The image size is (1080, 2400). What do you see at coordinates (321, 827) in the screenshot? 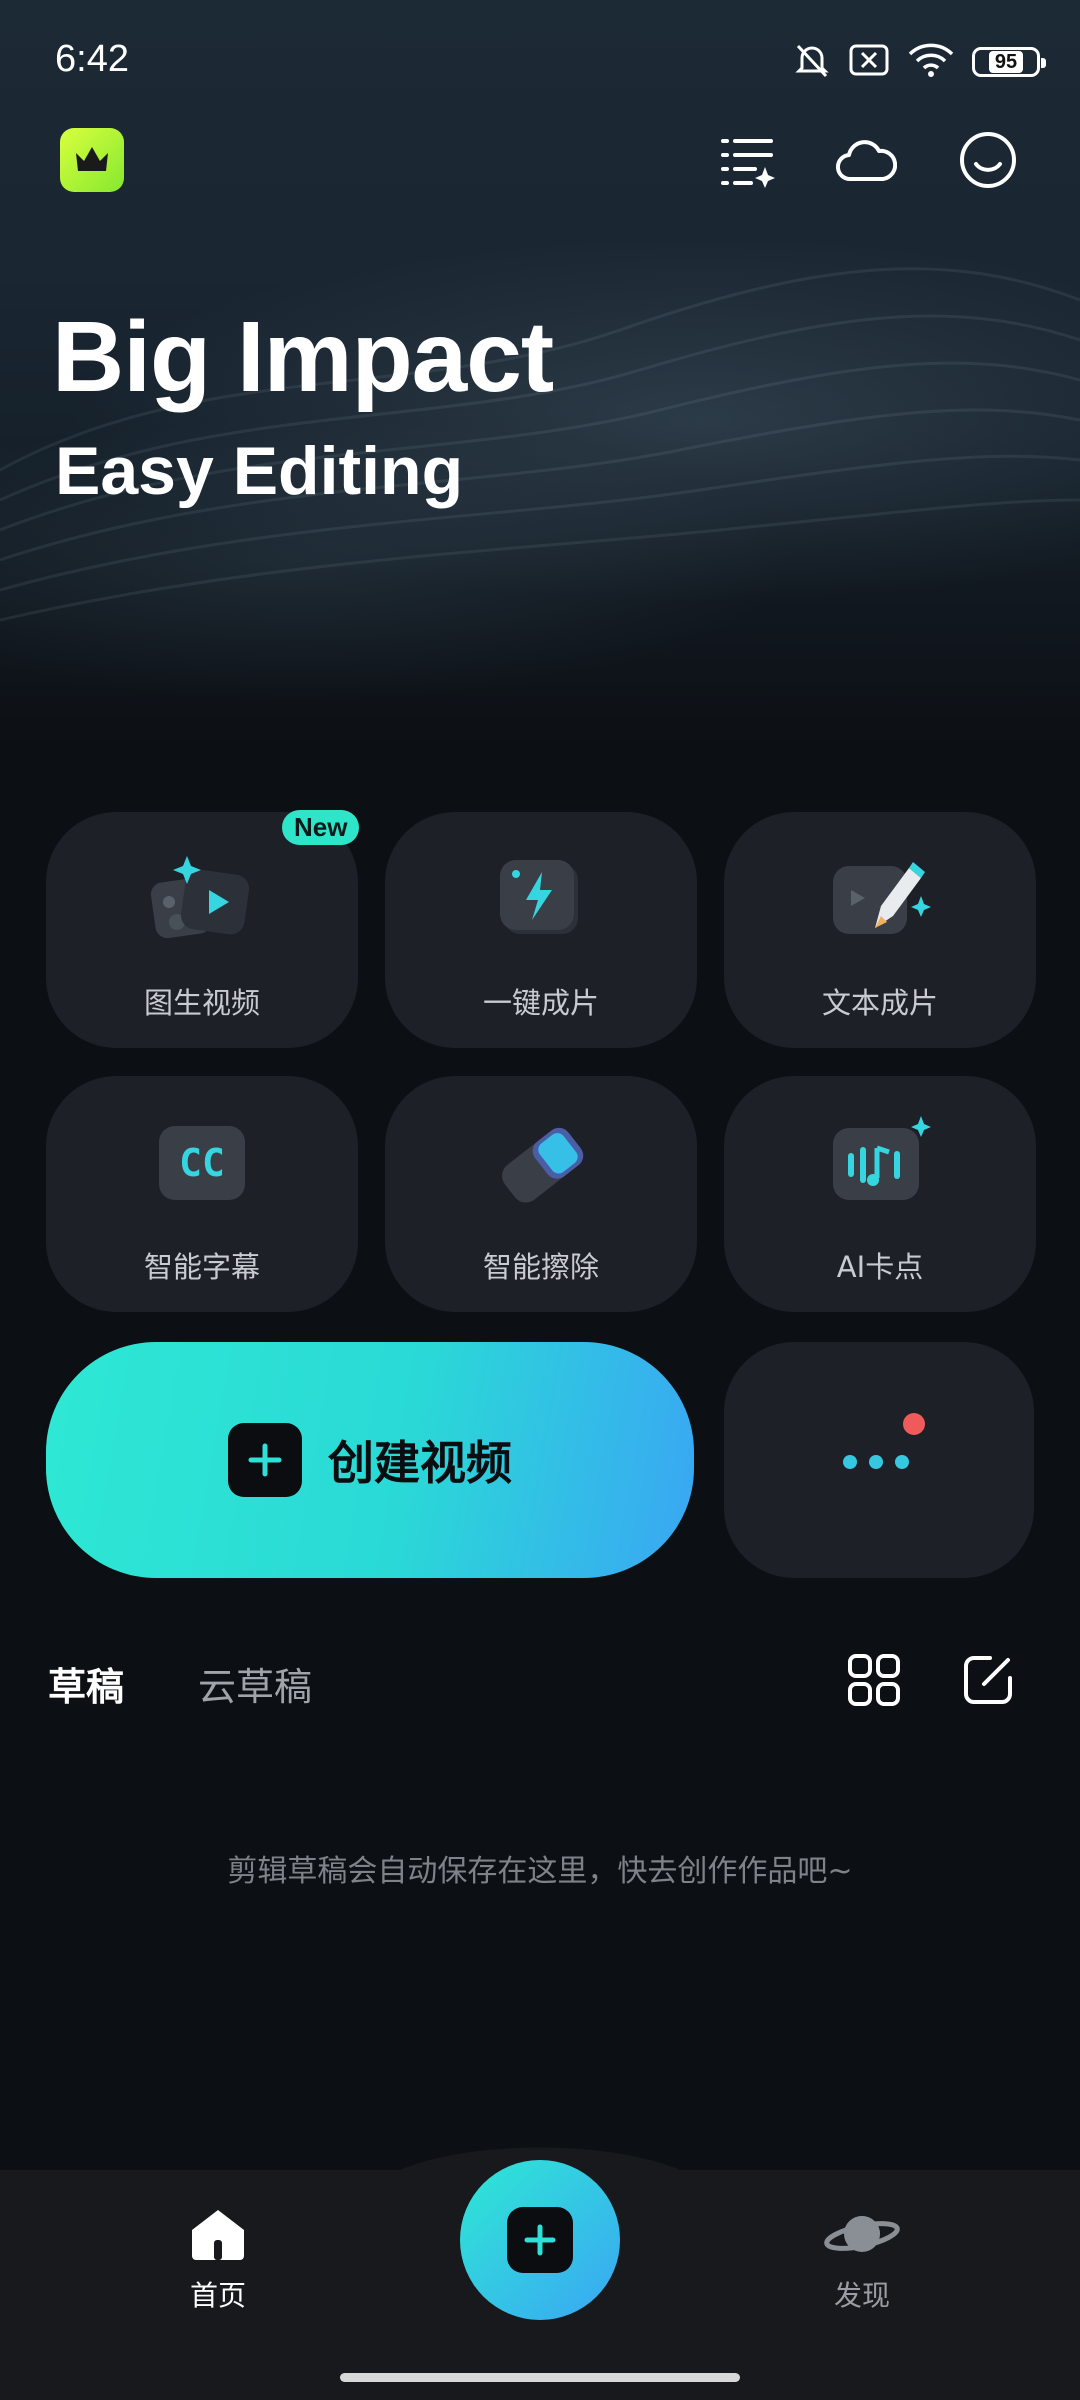
I see `new-badge: New` at bounding box center [321, 827].